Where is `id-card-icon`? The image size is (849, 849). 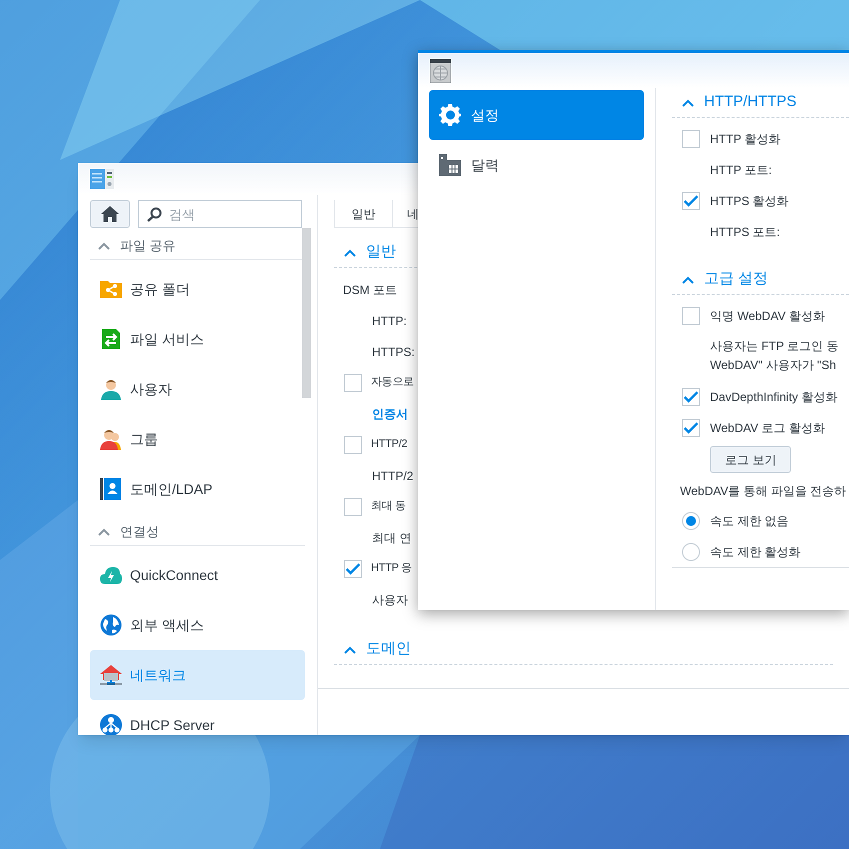 id-card-icon is located at coordinates (111, 489).